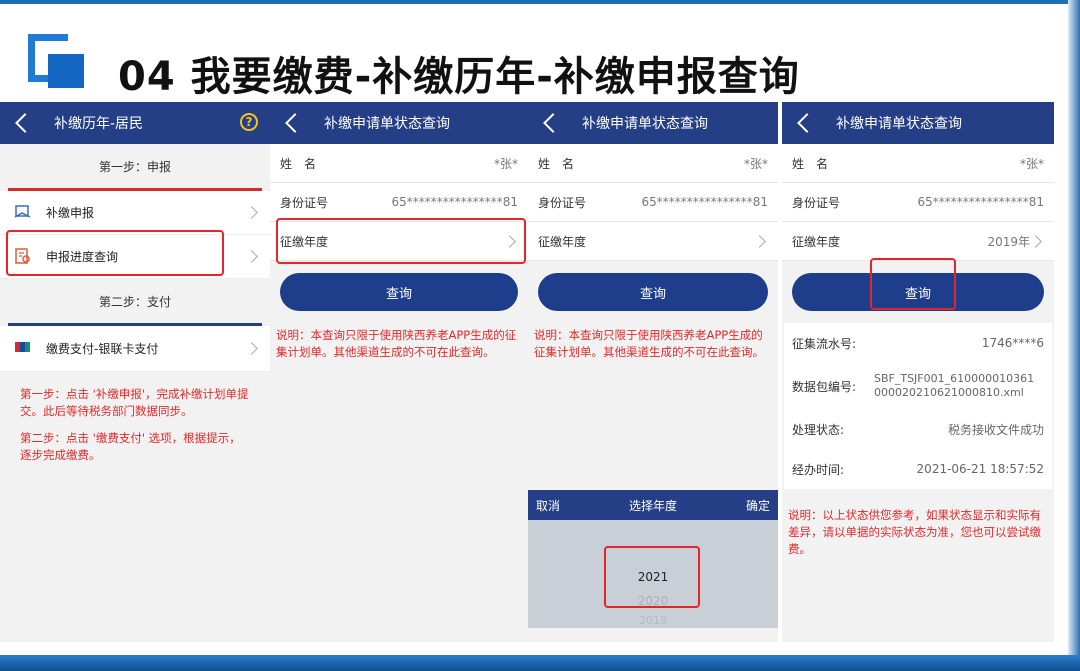 Image resolution: width=1080 pixels, height=671 pixels. What do you see at coordinates (1074, 335) in the screenshot?
I see `frame-right-bar` at bounding box center [1074, 335].